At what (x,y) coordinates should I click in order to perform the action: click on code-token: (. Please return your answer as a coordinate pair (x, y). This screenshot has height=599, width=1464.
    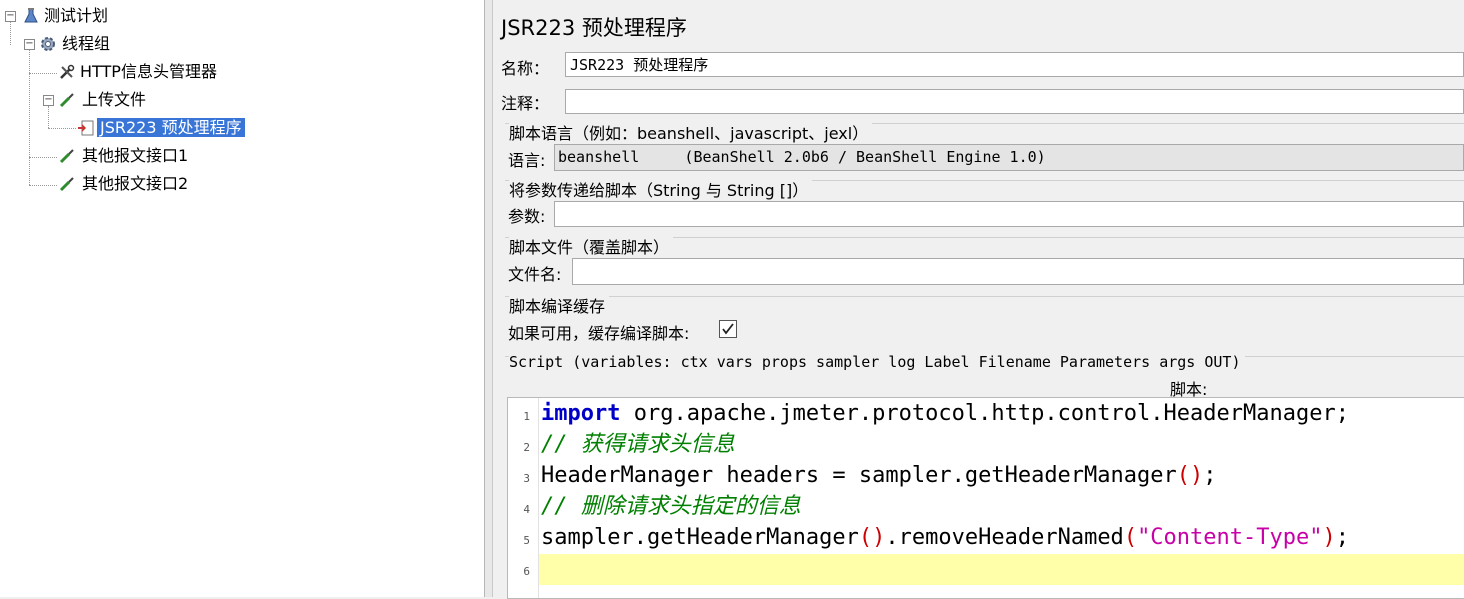
    Looking at the image, I should click on (1130, 537).